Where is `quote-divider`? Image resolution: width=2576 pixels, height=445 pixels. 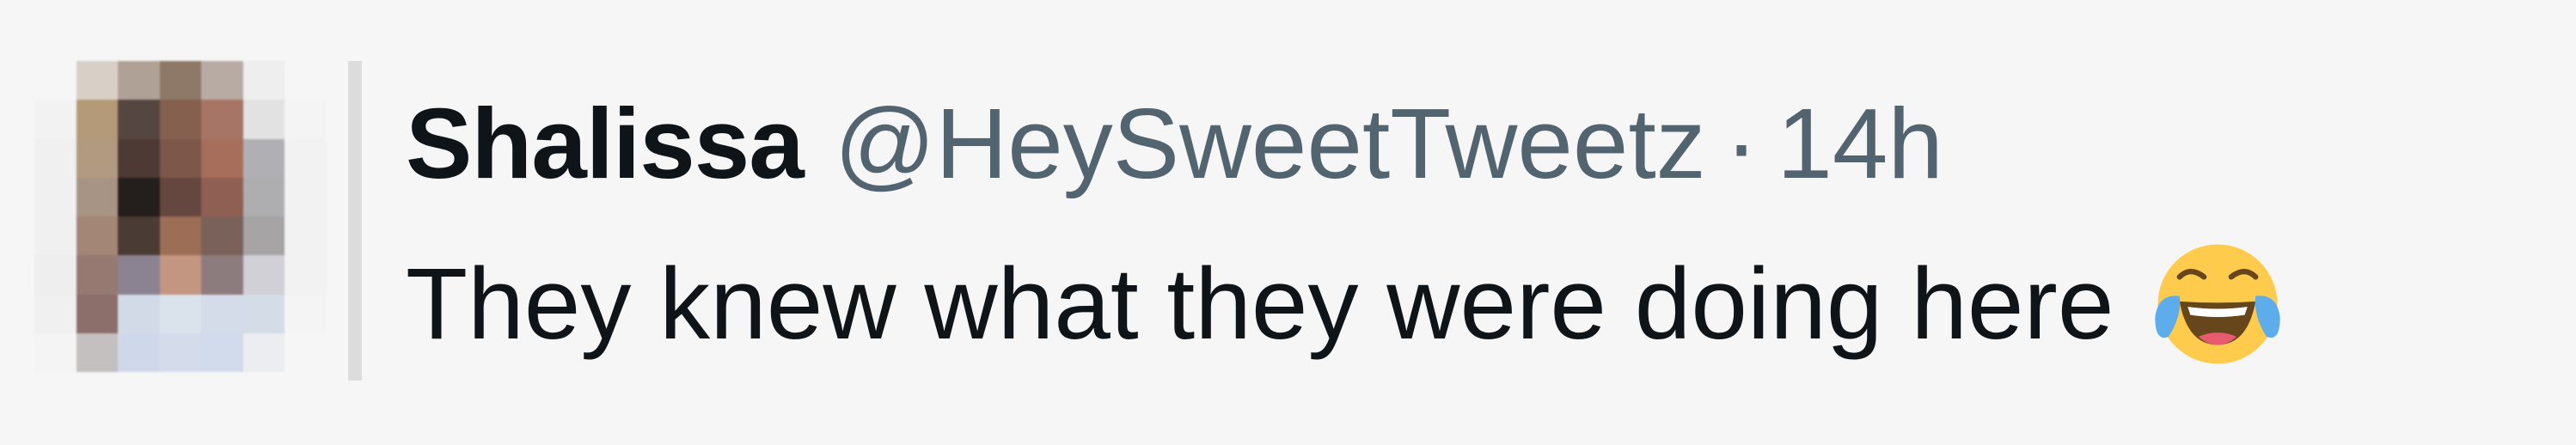 quote-divider is located at coordinates (355, 221).